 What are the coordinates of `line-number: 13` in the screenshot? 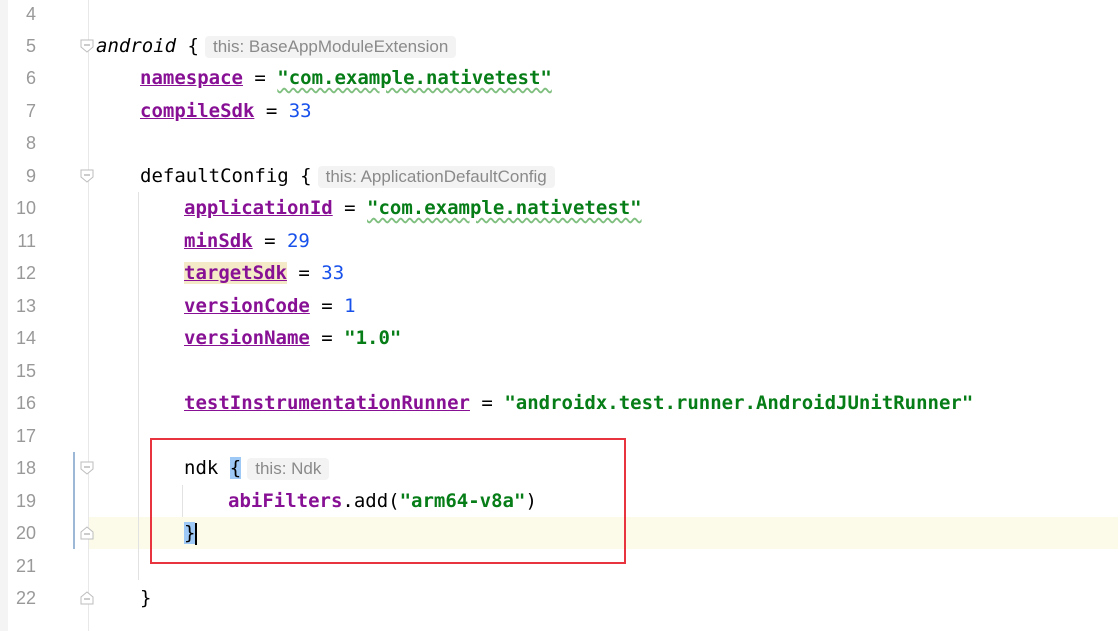 It's located at (25, 306).